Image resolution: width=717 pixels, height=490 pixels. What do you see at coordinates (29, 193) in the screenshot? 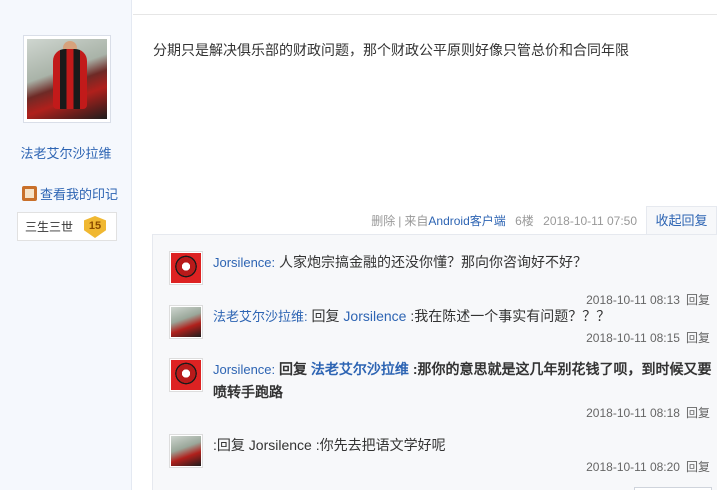
I see `book-icon` at bounding box center [29, 193].